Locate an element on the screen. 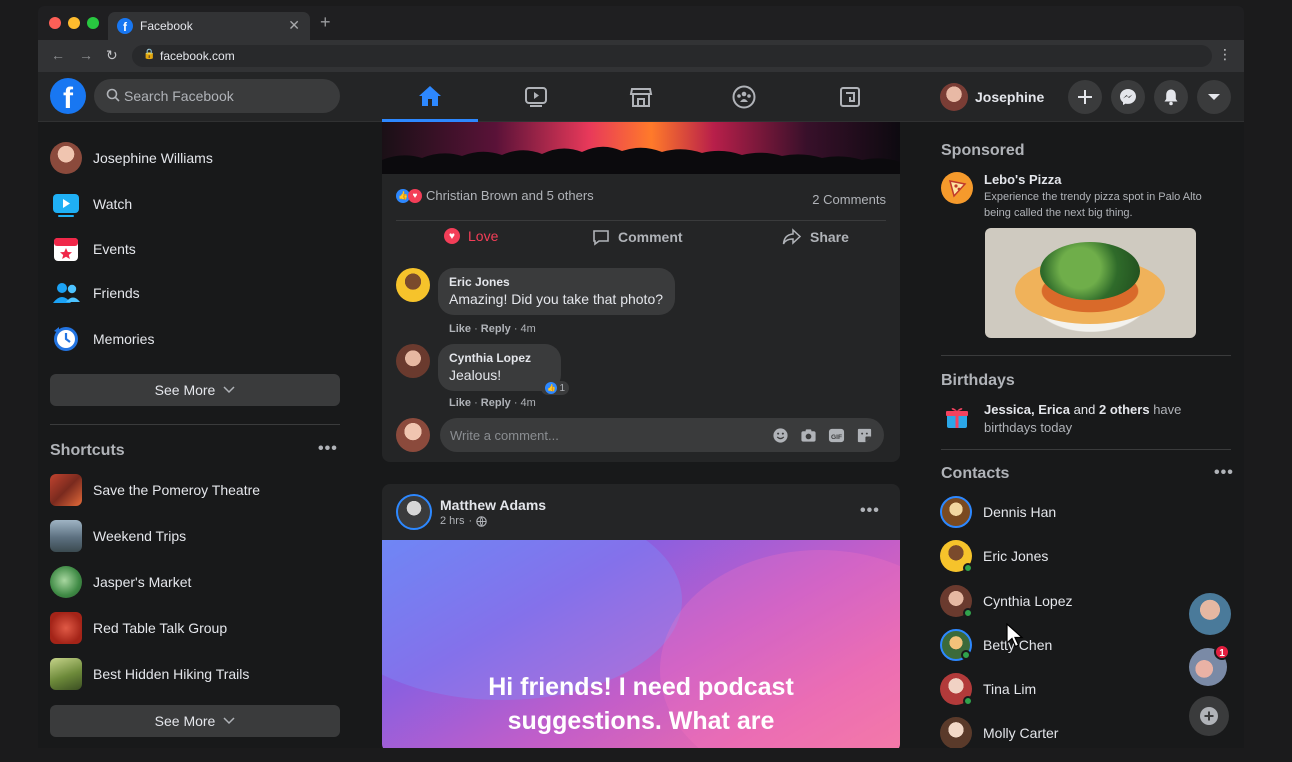  create-button is located at coordinates (1085, 97).